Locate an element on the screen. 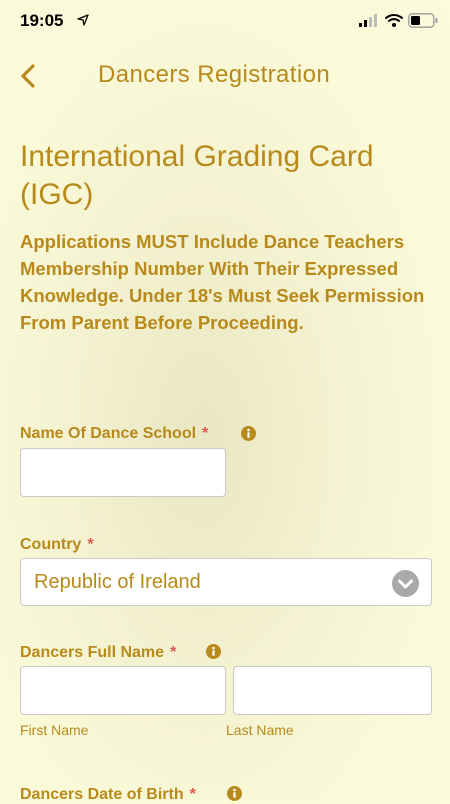 The image size is (450, 804). location-arrow-icon is located at coordinates (83, 20).